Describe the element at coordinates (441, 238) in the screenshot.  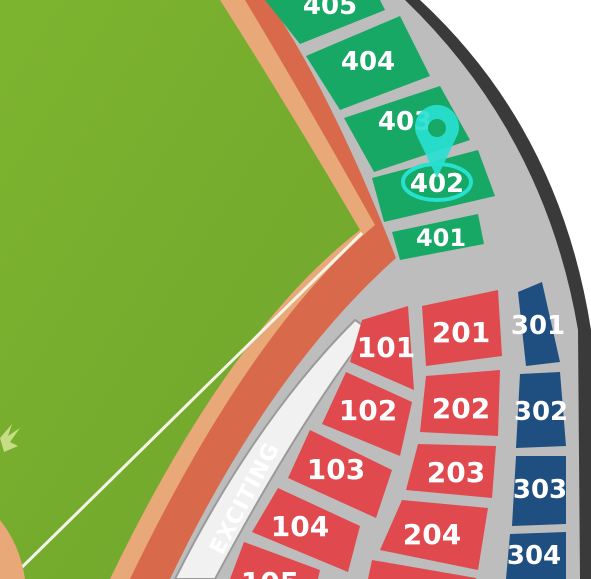
I see `section-401-label: 401` at that location.